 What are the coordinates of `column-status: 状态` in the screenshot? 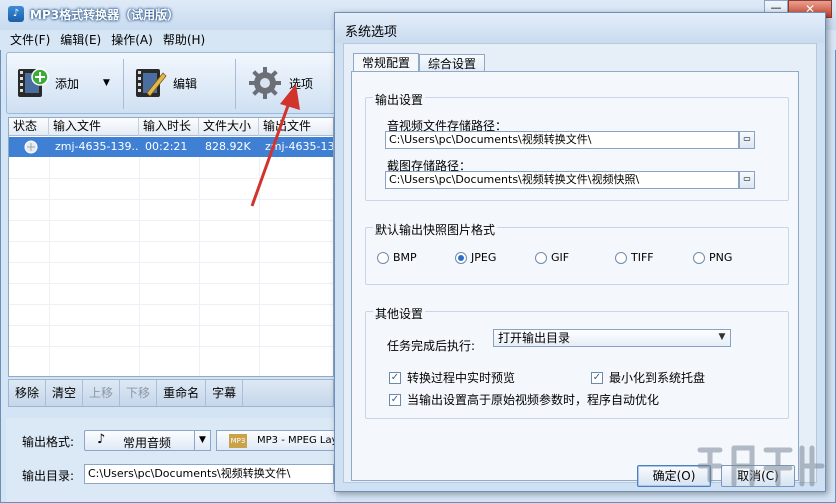 It's located at (29, 127).